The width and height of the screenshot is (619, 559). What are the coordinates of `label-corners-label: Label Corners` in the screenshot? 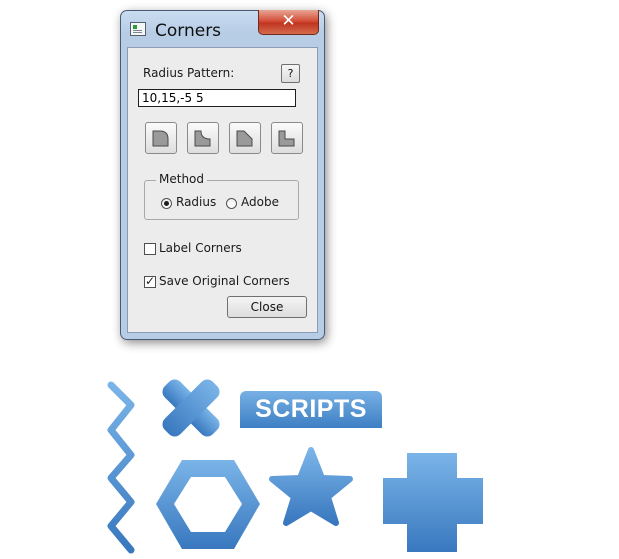 It's located at (200, 248).